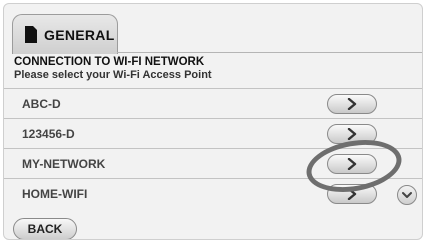 Image resolution: width=426 pixels, height=243 pixels. I want to click on back-button: BACK, so click(45, 228).